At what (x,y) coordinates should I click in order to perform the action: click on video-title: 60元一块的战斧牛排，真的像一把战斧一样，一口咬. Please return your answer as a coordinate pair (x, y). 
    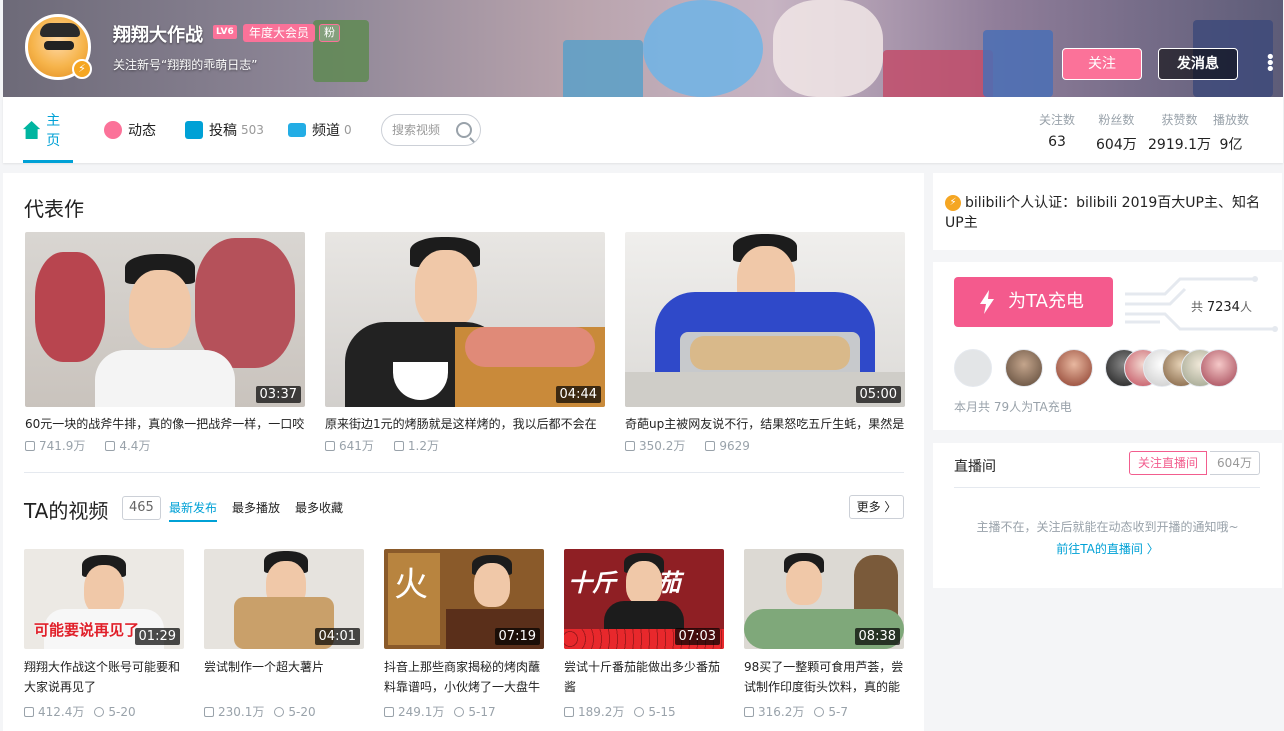
    Looking at the image, I should click on (165, 423).